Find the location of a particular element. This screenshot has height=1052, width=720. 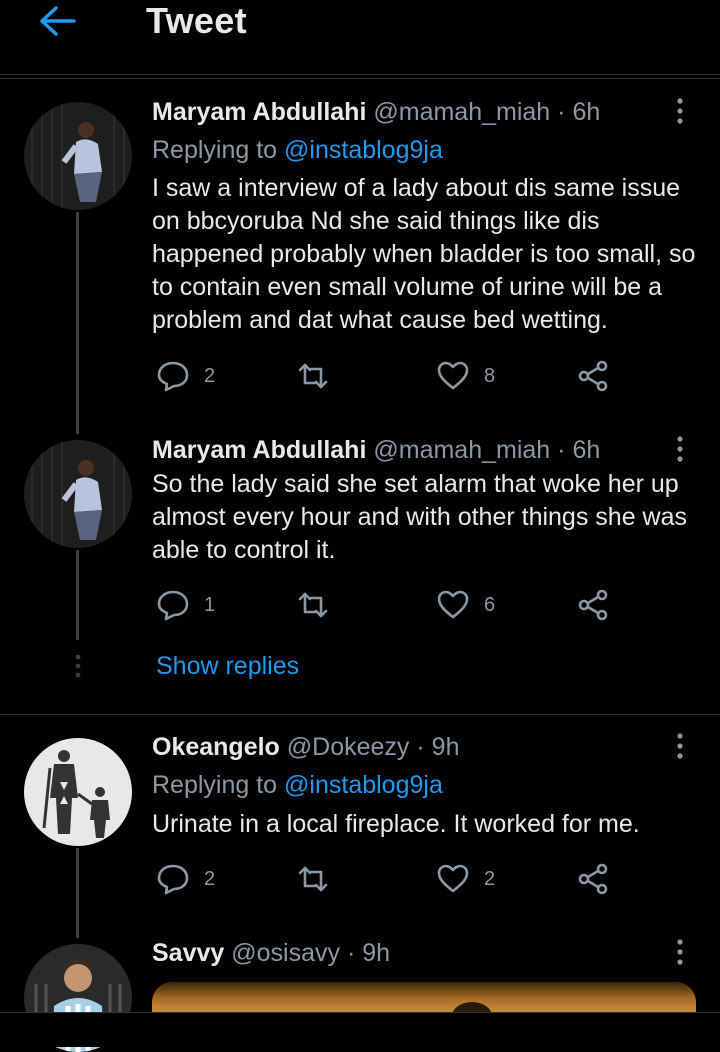

author-name: Okeangelo is located at coordinates (216, 747).